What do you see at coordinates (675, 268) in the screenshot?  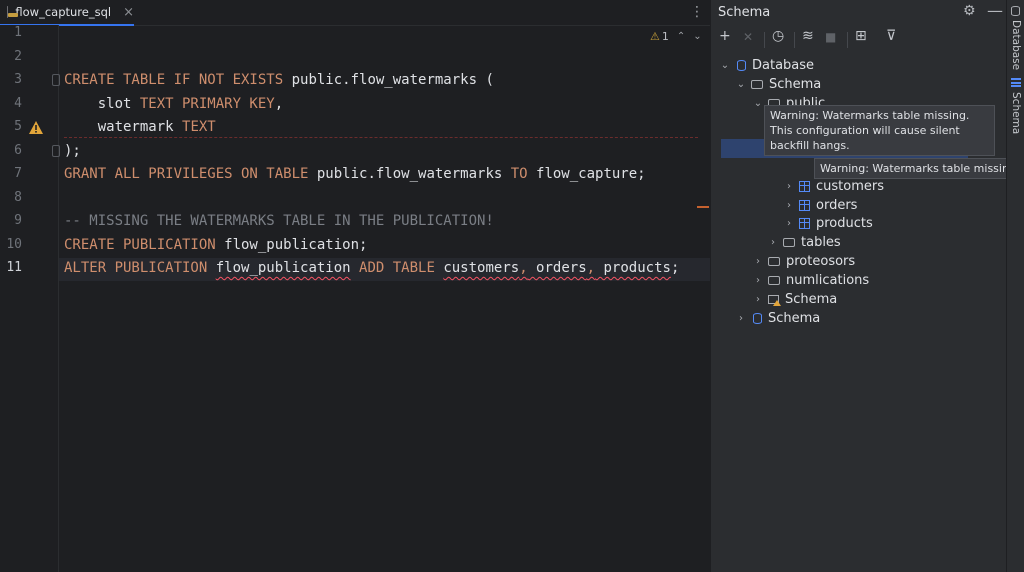 I see `code-token: ;` at bounding box center [675, 268].